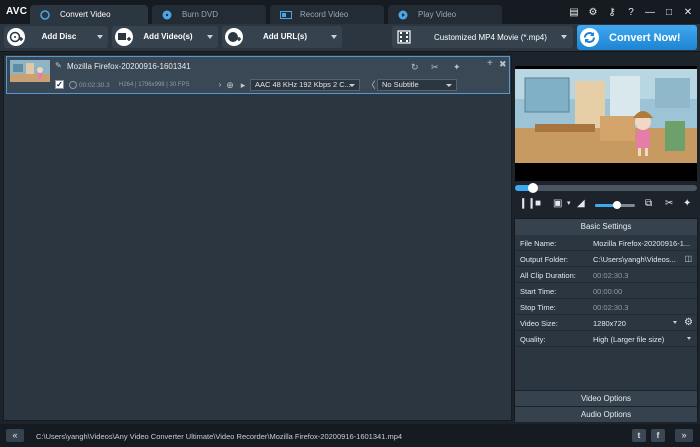  I want to click on setting-label: Stop Time:, so click(538, 307).